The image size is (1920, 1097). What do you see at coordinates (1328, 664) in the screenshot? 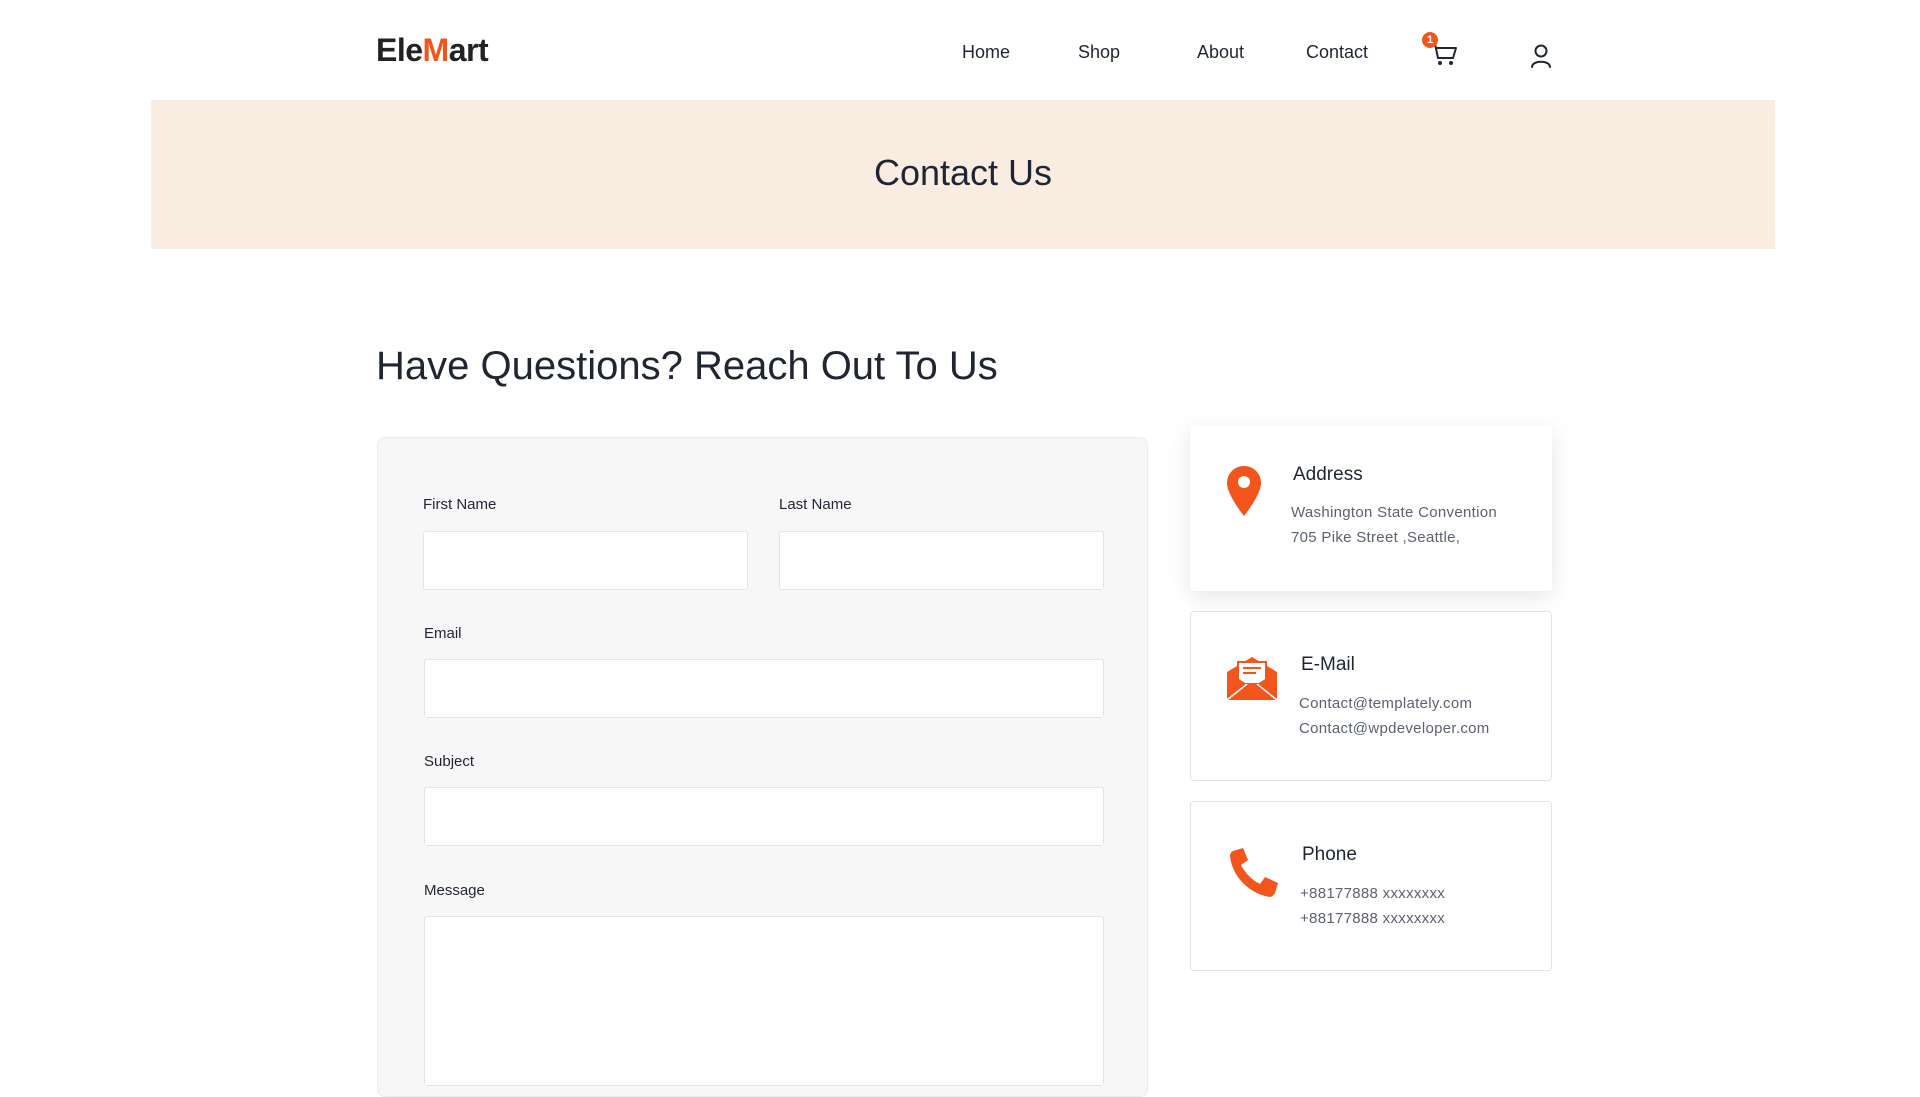
I see `email-title: E-Mail` at bounding box center [1328, 664].